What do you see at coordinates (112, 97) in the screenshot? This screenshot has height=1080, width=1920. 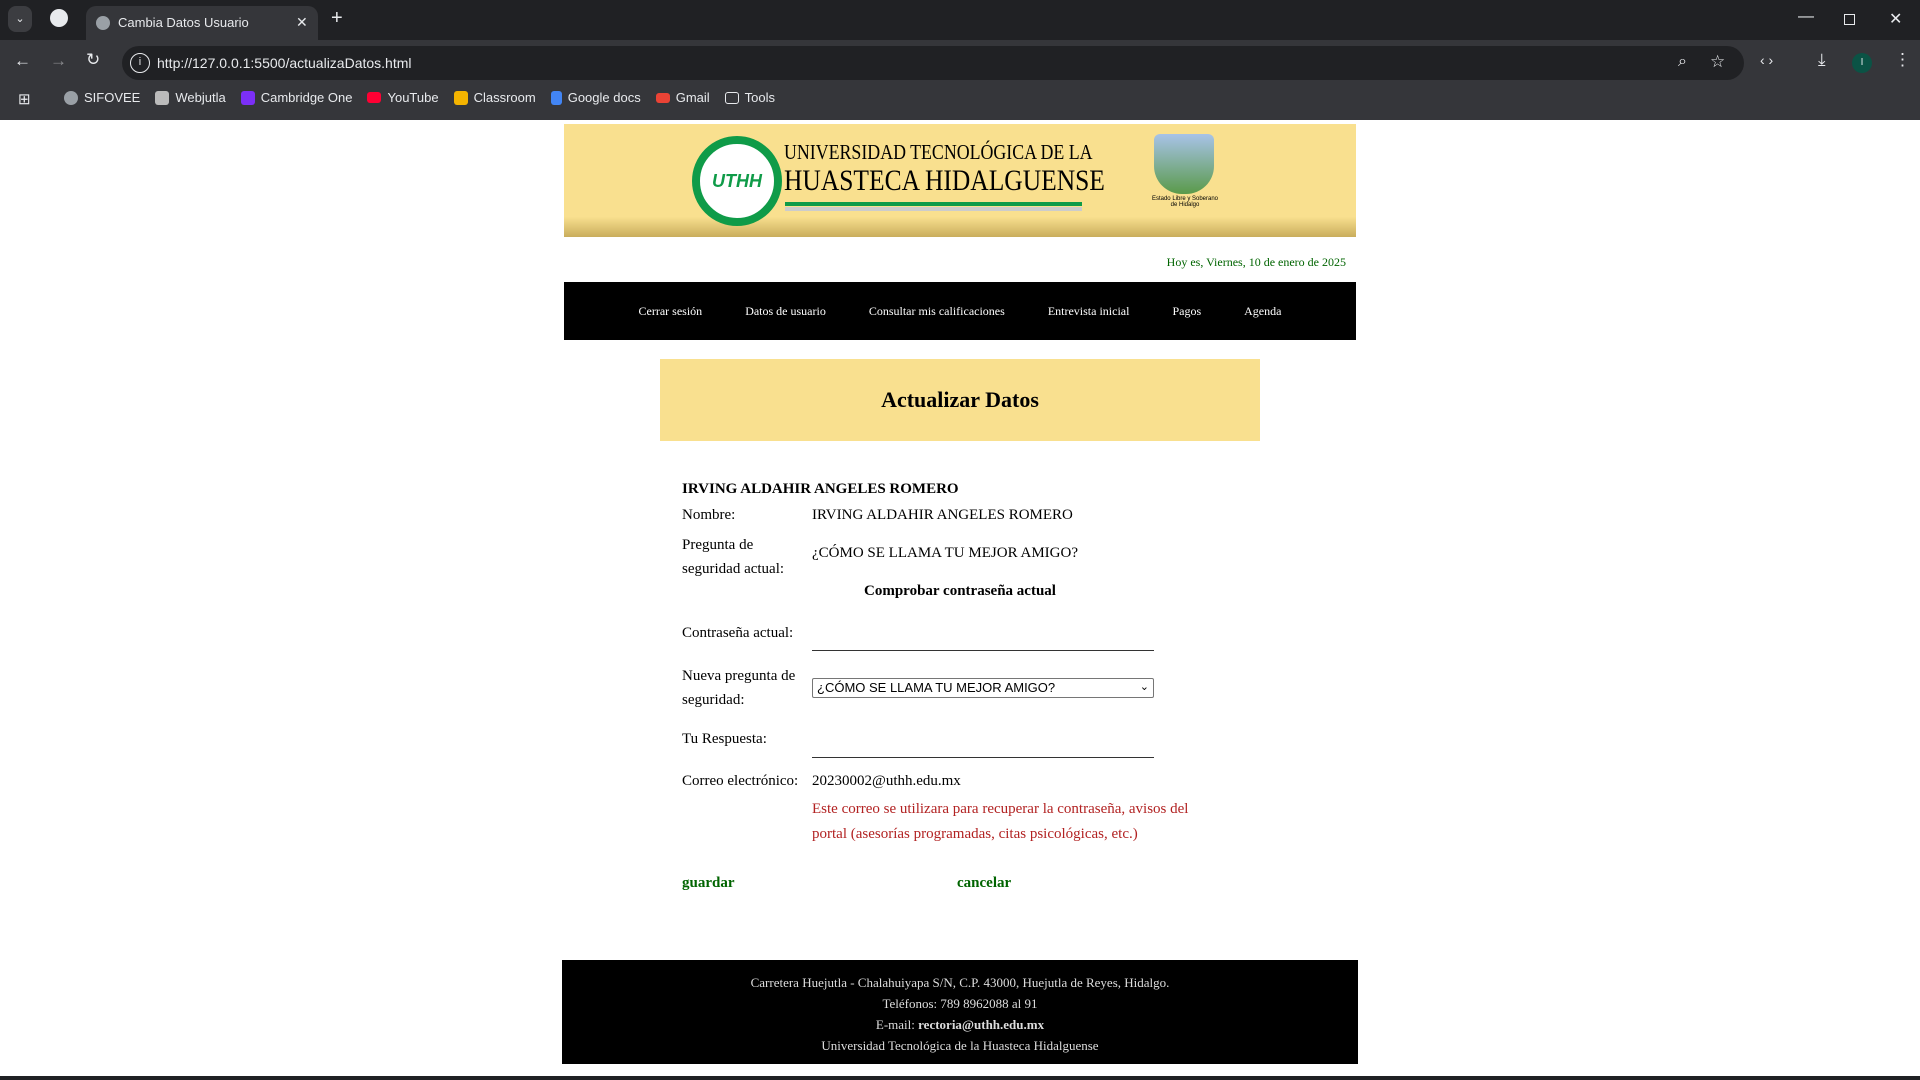 I see `bookmark-label: SIFOVEE` at bounding box center [112, 97].